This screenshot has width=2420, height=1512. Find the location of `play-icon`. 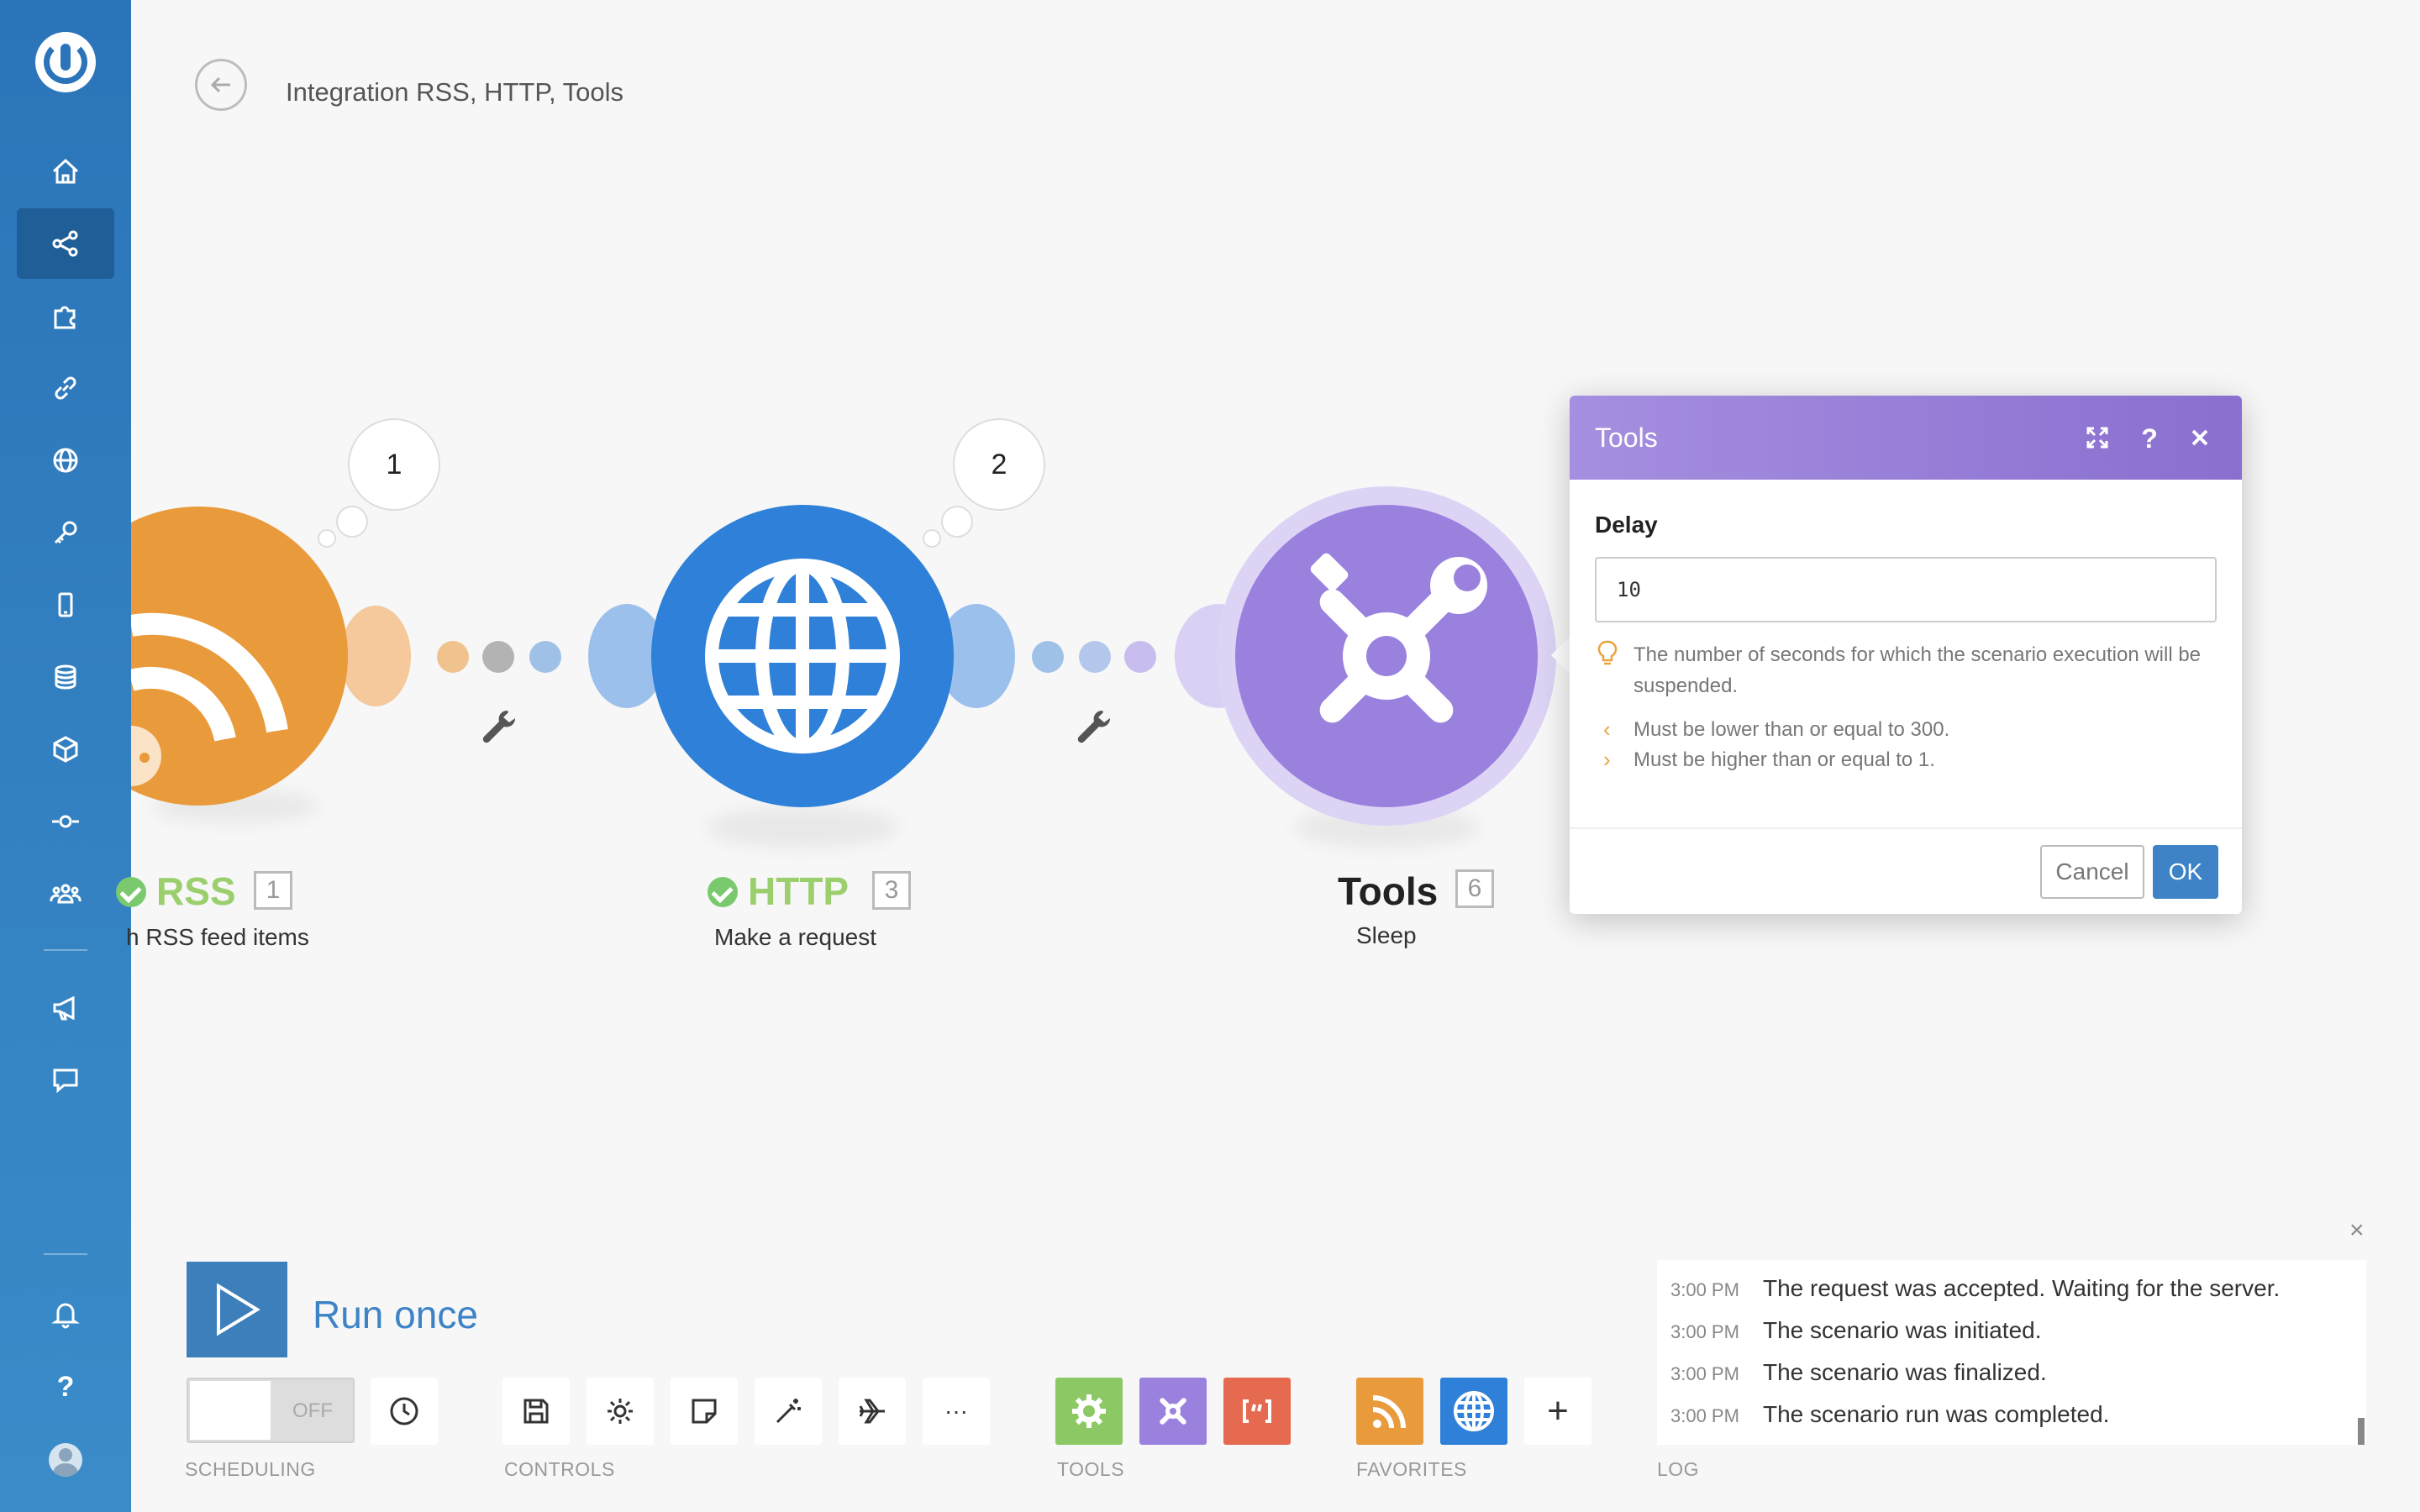

play-icon is located at coordinates (239, 1309).